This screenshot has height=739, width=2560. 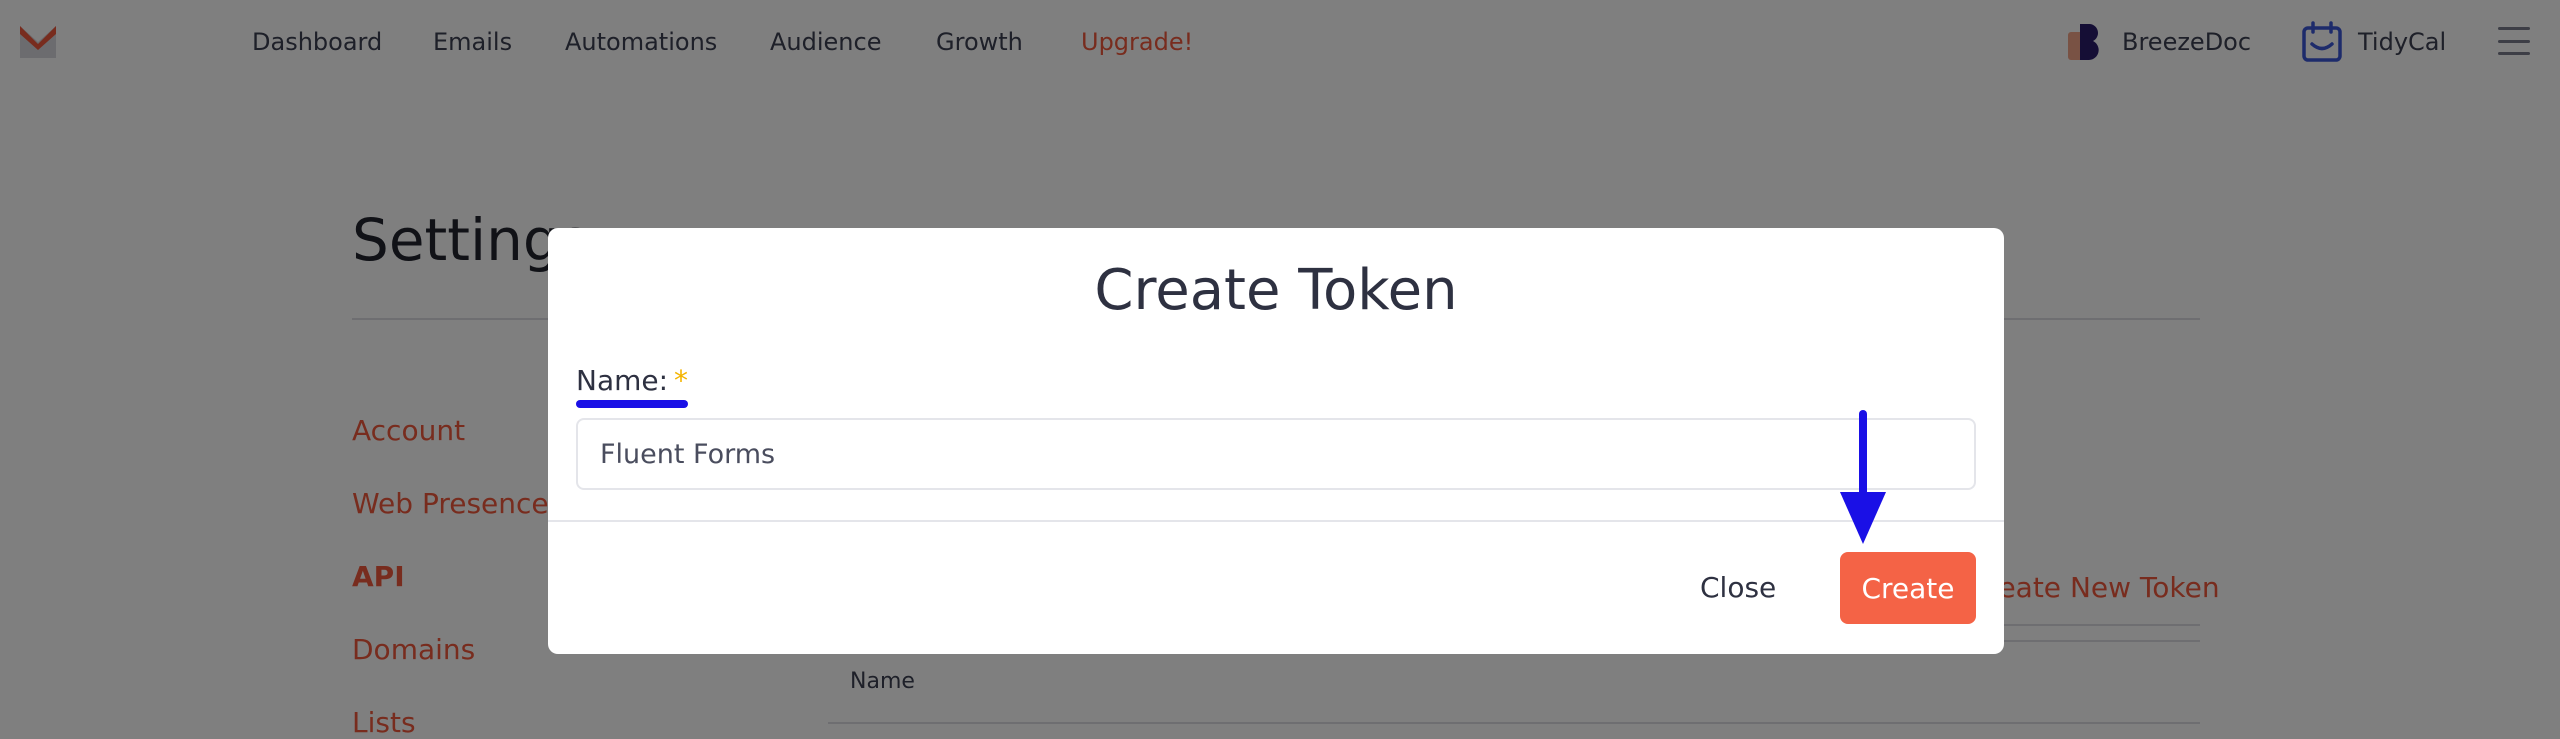 What do you see at coordinates (632, 404) in the screenshot?
I see `annotation-underline` at bounding box center [632, 404].